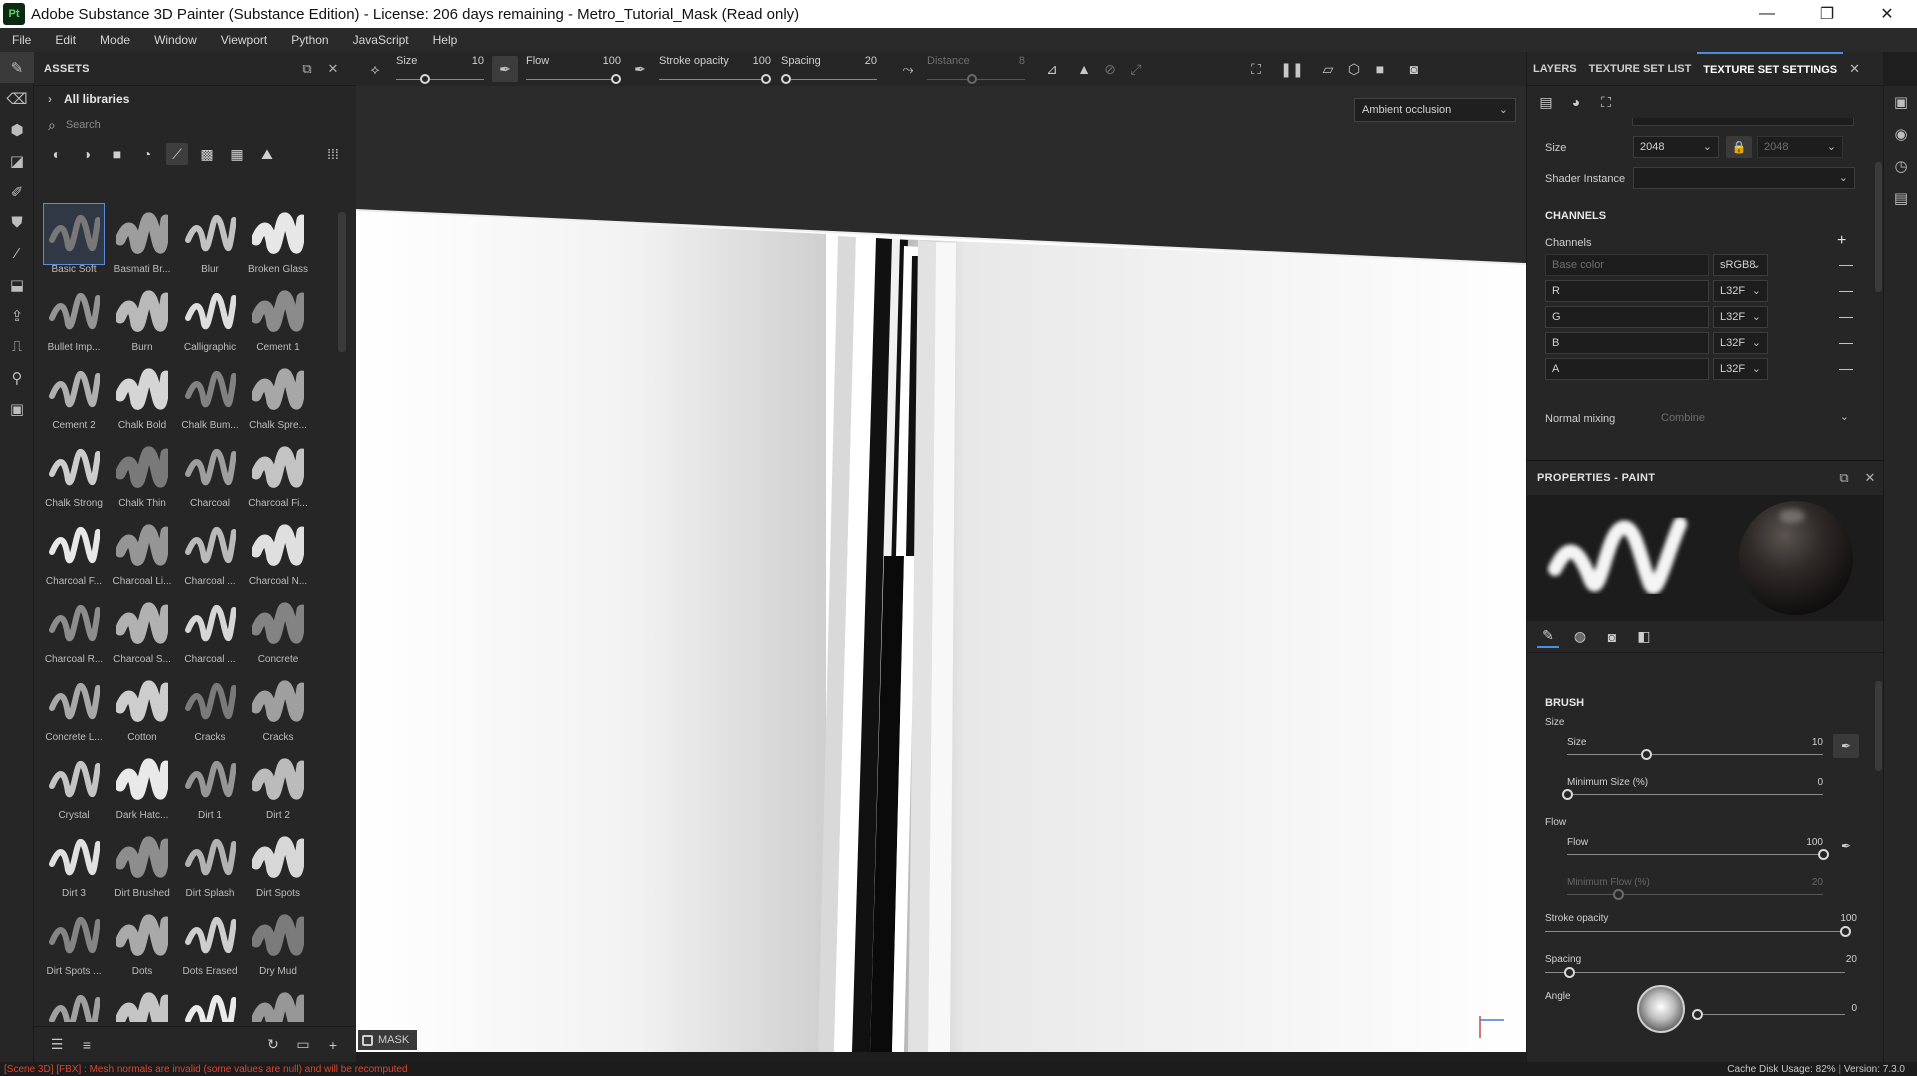 The image size is (1917, 1076). What do you see at coordinates (1744, 178) in the screenshot?
I see `shader-instance-select: ⌄` at bounding box center [1744, 178].